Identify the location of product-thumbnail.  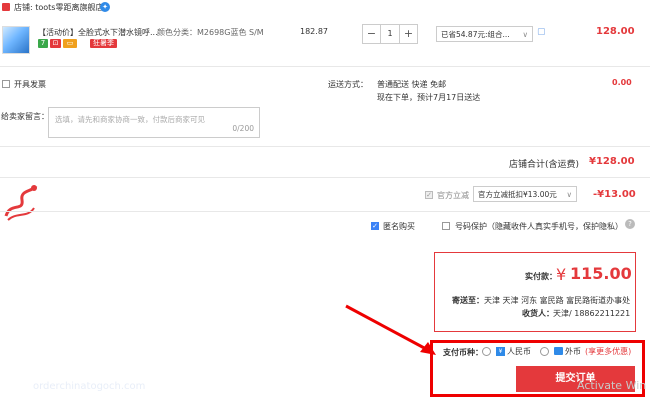
(16, 40).